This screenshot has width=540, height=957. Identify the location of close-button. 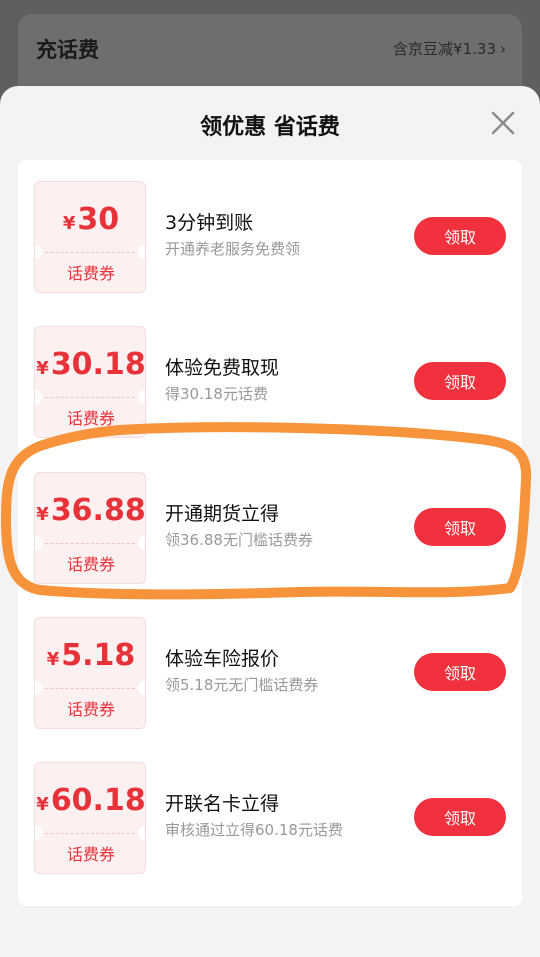
(503, 123).